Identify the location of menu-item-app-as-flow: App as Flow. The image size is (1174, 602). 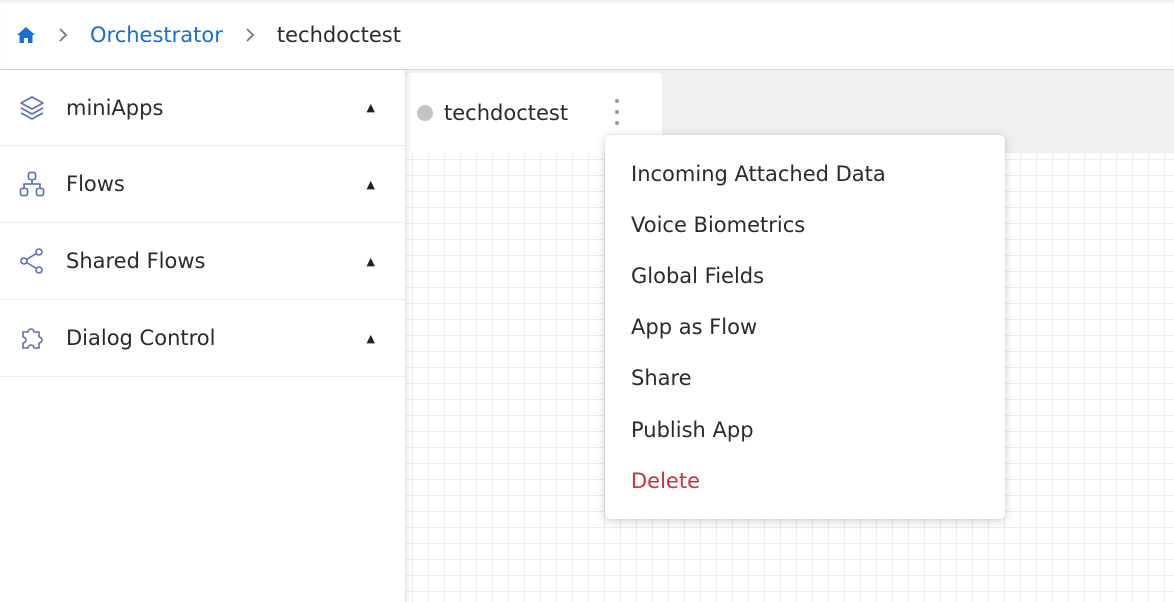
(805, 327).